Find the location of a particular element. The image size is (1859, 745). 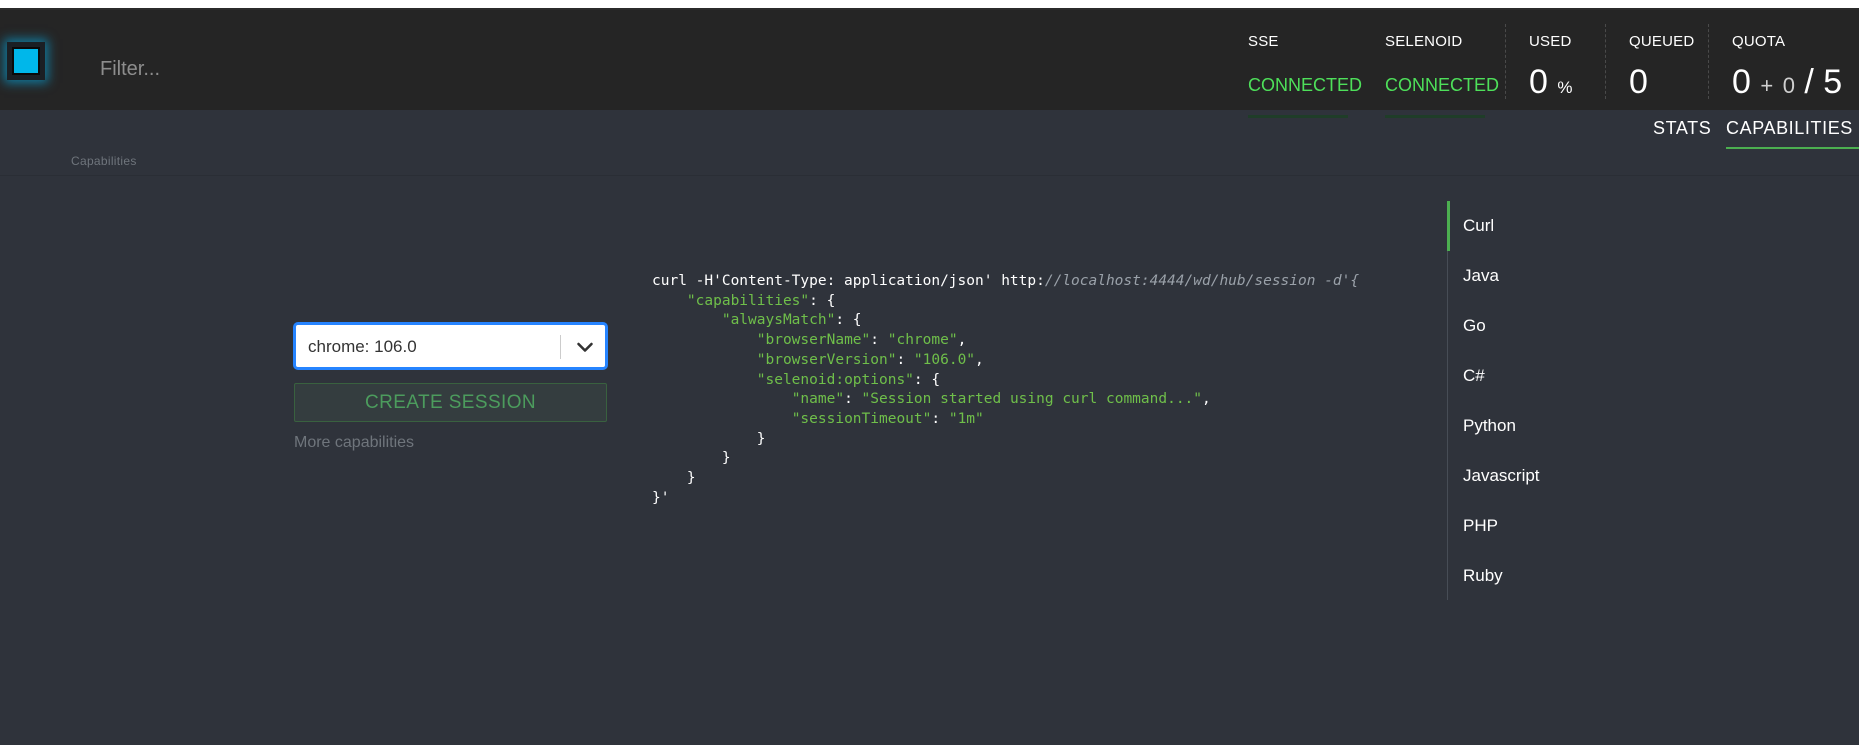

view-tabs: STATS CAPABILITIES is located at coordinates (1749, 130).